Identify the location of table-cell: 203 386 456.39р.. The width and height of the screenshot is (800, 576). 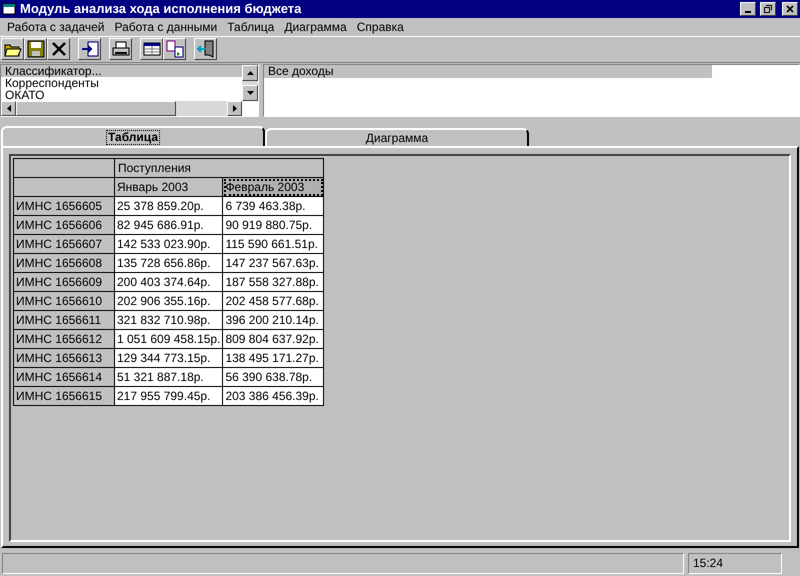
(273, 396).